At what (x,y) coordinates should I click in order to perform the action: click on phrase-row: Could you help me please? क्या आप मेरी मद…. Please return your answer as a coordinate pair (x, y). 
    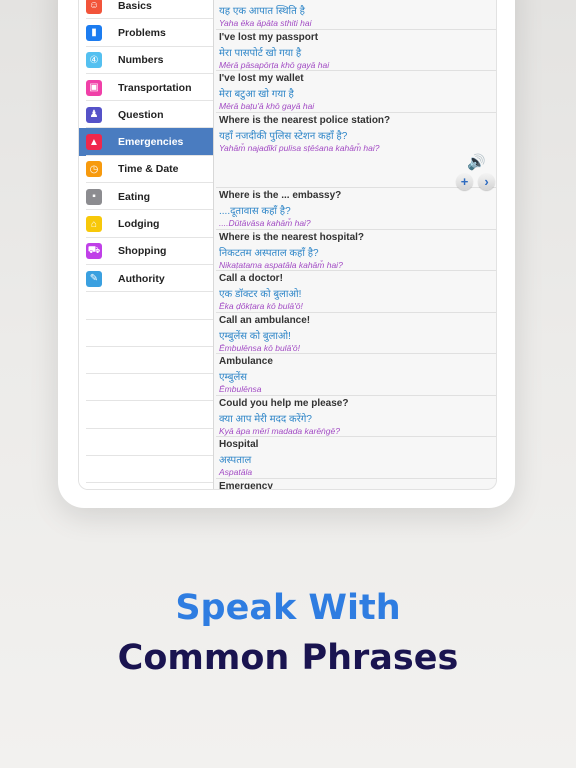
    Looking at the image, I should click on (356, 416).